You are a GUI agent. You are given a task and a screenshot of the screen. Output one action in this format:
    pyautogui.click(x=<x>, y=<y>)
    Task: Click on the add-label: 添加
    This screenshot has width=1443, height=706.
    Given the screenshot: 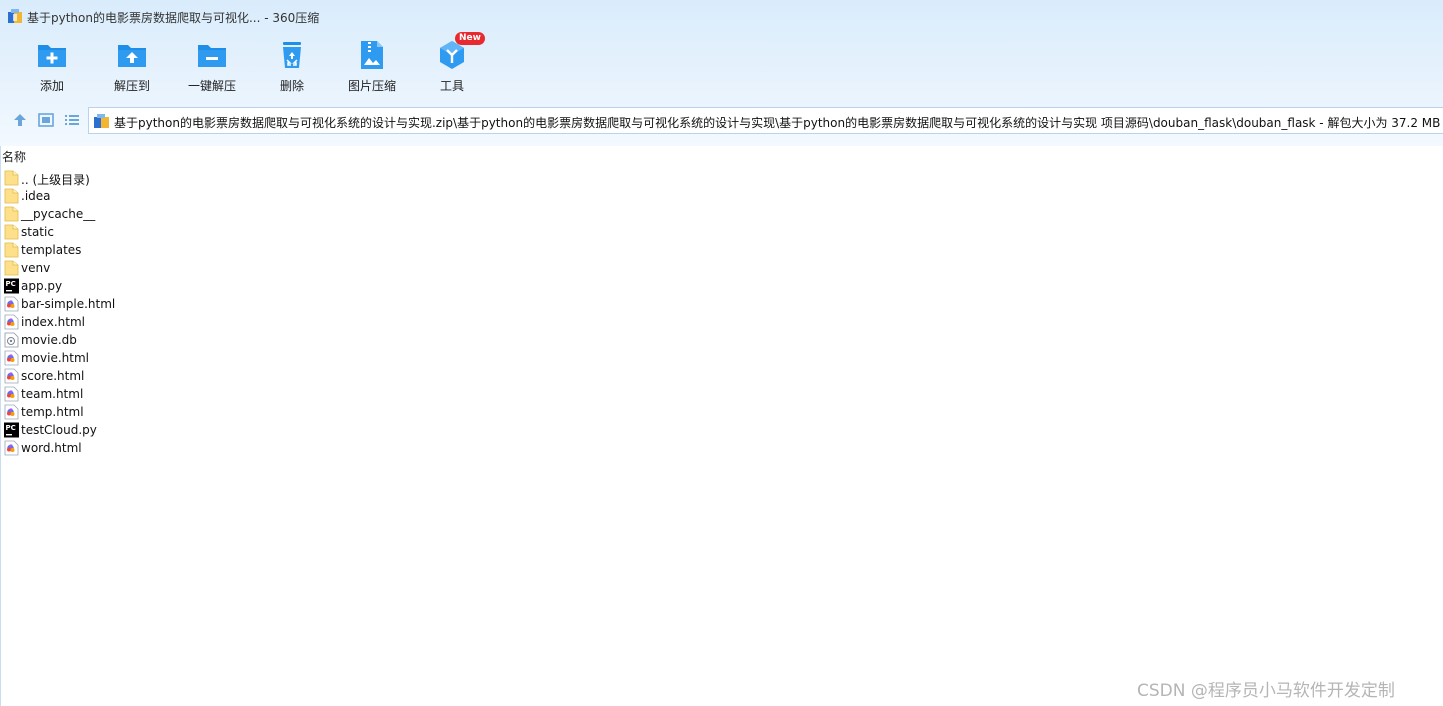 What is the action you would take?
    pyautogui.click(x=51, y=86)
    